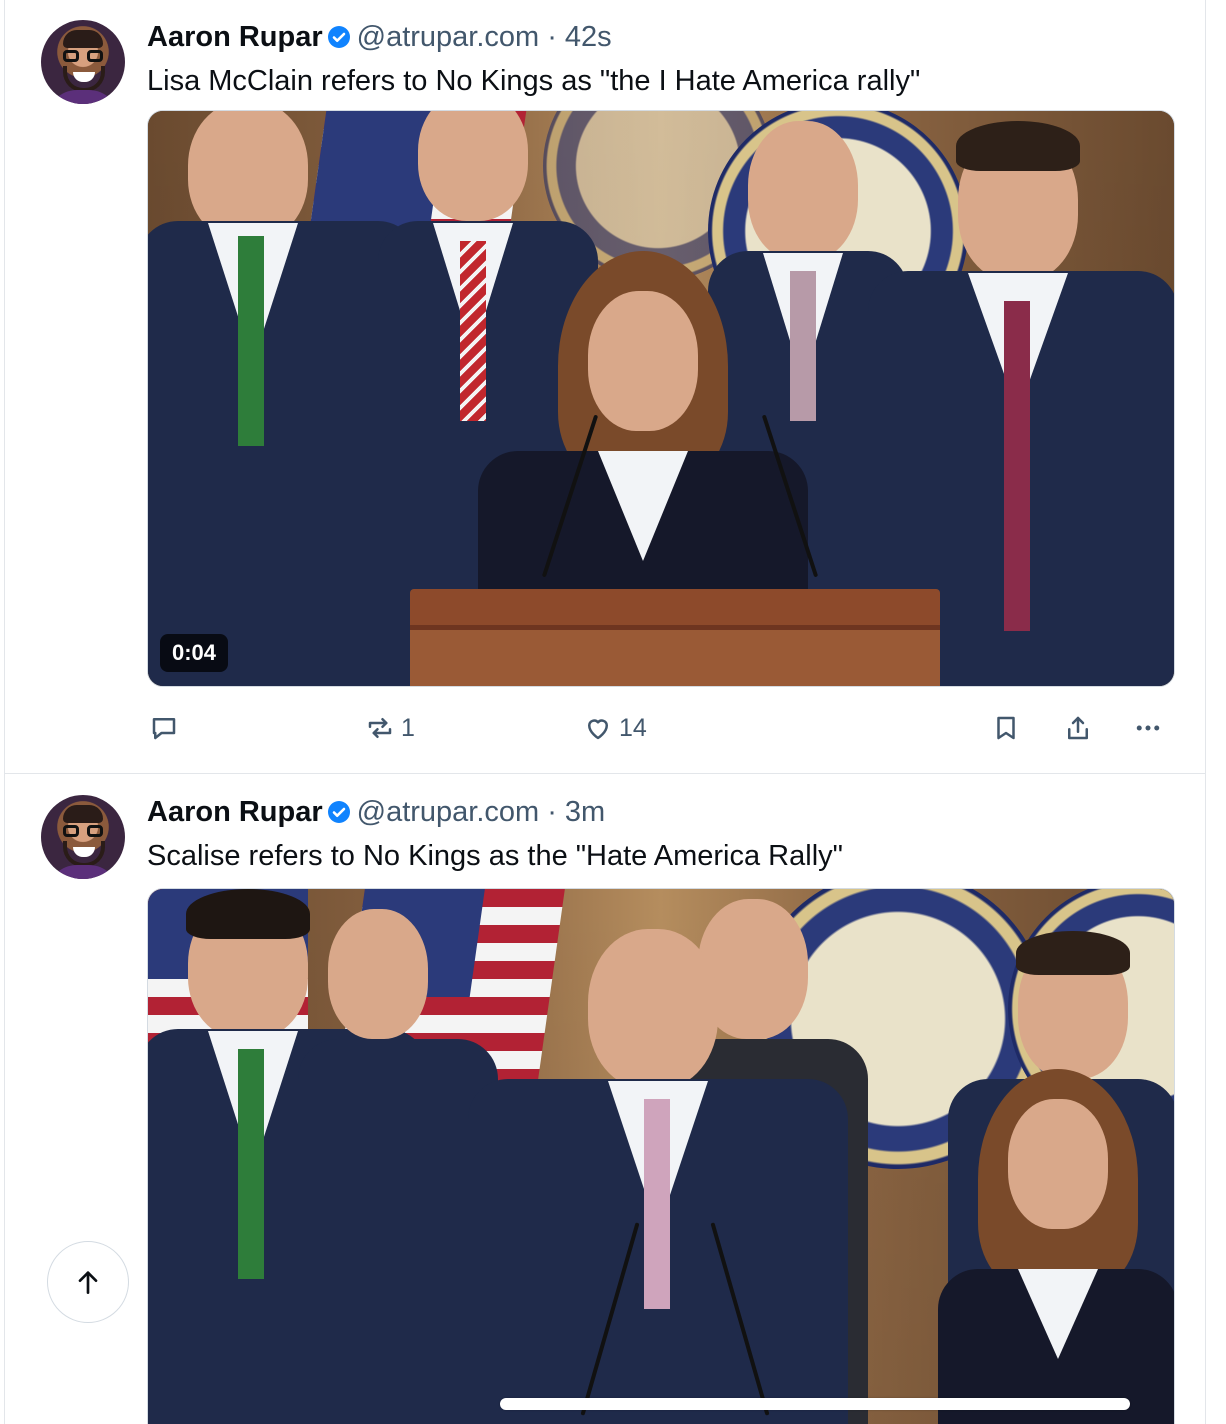 The width and height of the screenshot is (1226, 1424). Describe the element at coordinates (408, 727) in the screenshot. I see `repost-count: 1` at that location.